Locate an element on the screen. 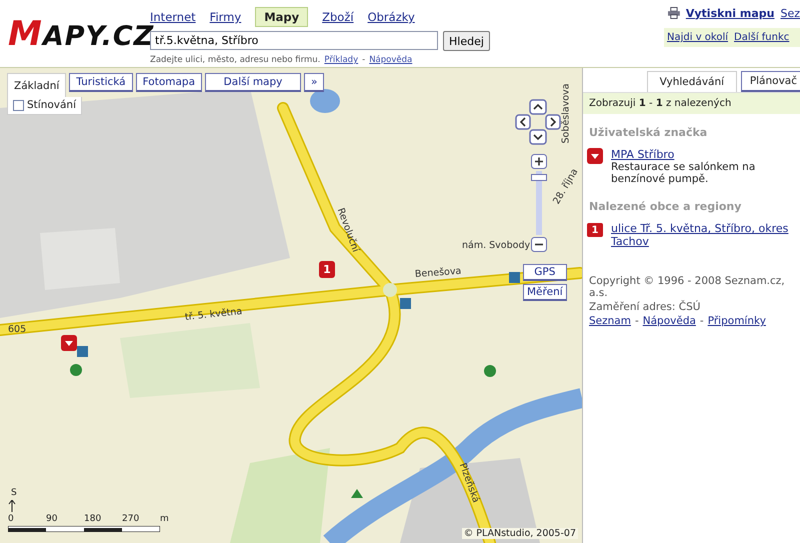 The height and width of the screenshot is (543, 800). search-button: Hledej is located at coordinates (466, 41).